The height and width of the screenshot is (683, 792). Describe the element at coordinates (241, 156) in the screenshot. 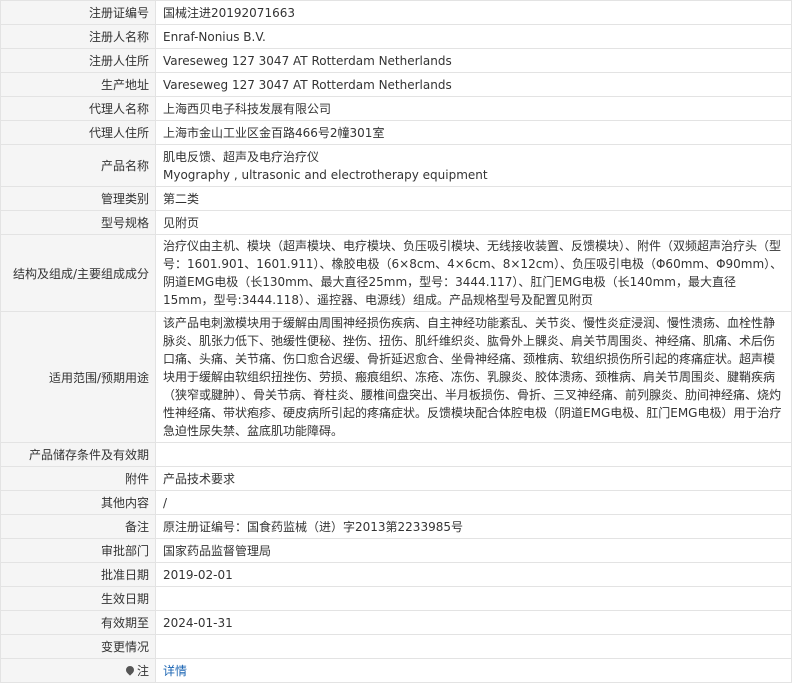

I see `product-name-cn: 肌电反馈、超声及电疗治疗仪` at that location.